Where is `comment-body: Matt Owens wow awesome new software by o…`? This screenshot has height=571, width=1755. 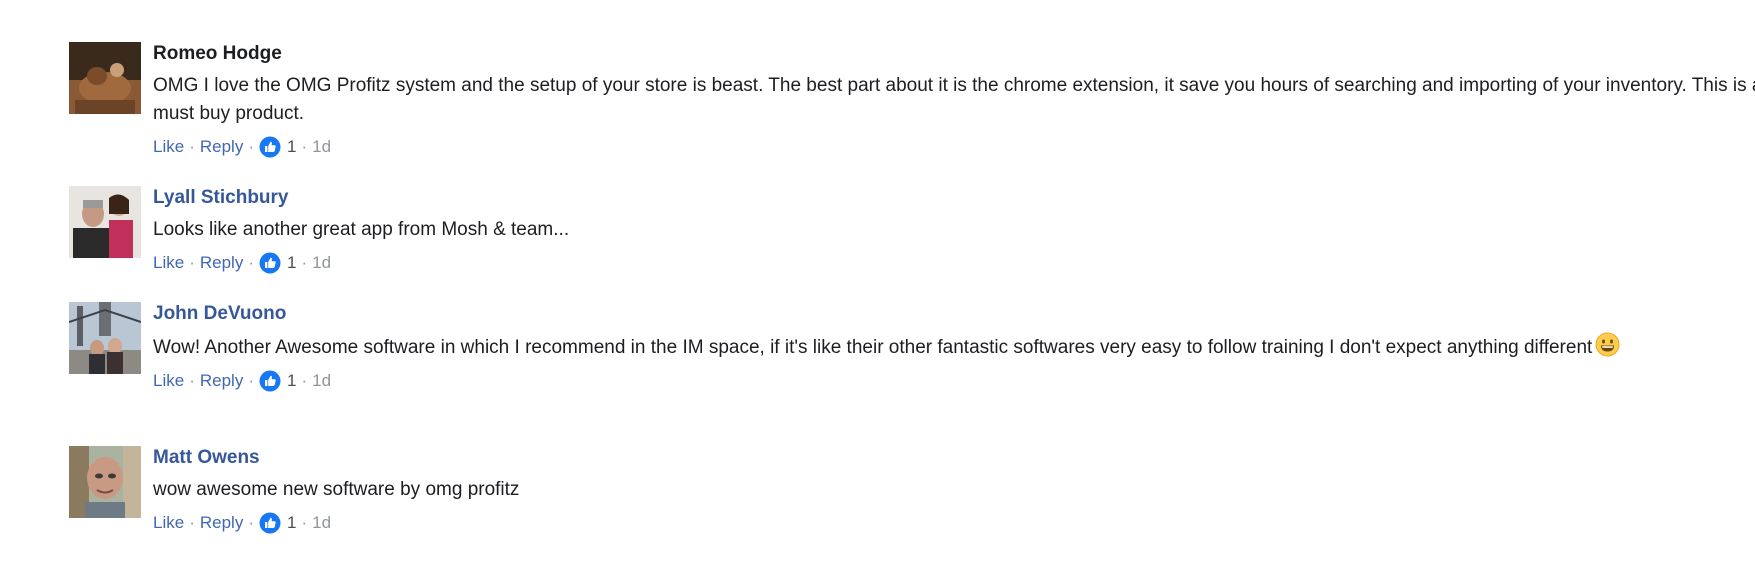
comment-body: Matt Owens wow awesome new software by o… is located at coordinates (954, 490).